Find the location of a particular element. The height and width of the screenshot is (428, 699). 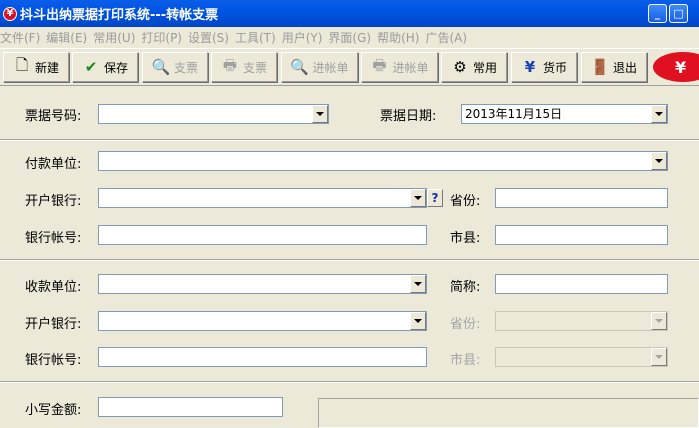

payer-bank-dropdown is located at coordinates (262, 198).